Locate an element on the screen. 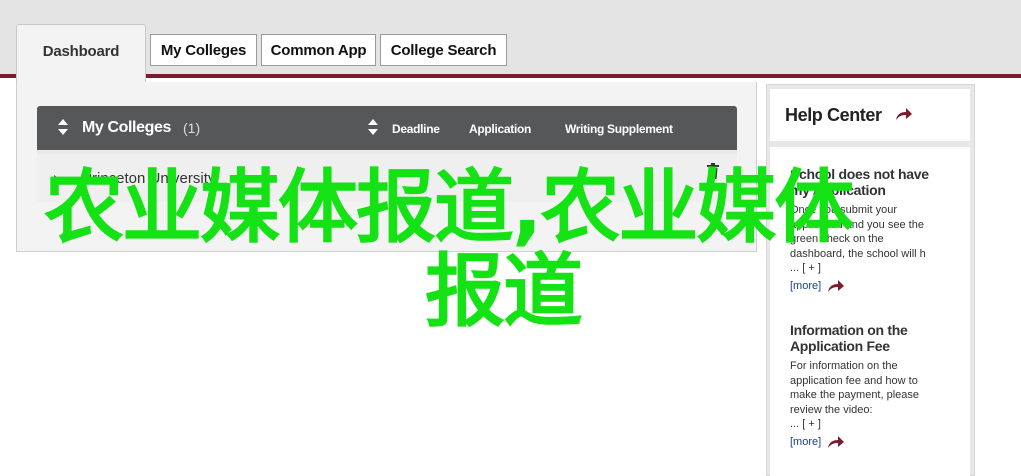  help-article-title-line: Application Fee is located at coordinates (840, 346).